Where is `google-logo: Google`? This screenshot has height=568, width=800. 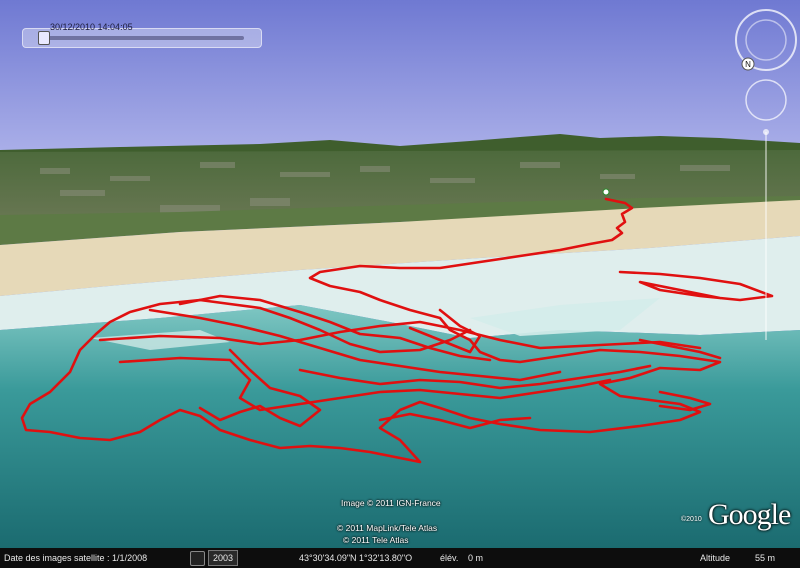
google-logo: Google is located at coordinates (749, 514).